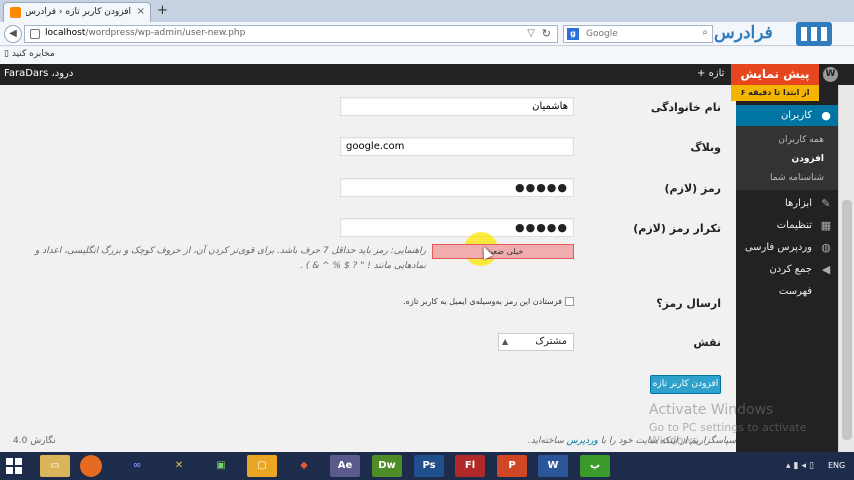 This screenshot has width=854, height=480. Describe the element at coordinates (787, 140) in the screenshot. I see `submenu-all-users: همه کاربران` at that location.